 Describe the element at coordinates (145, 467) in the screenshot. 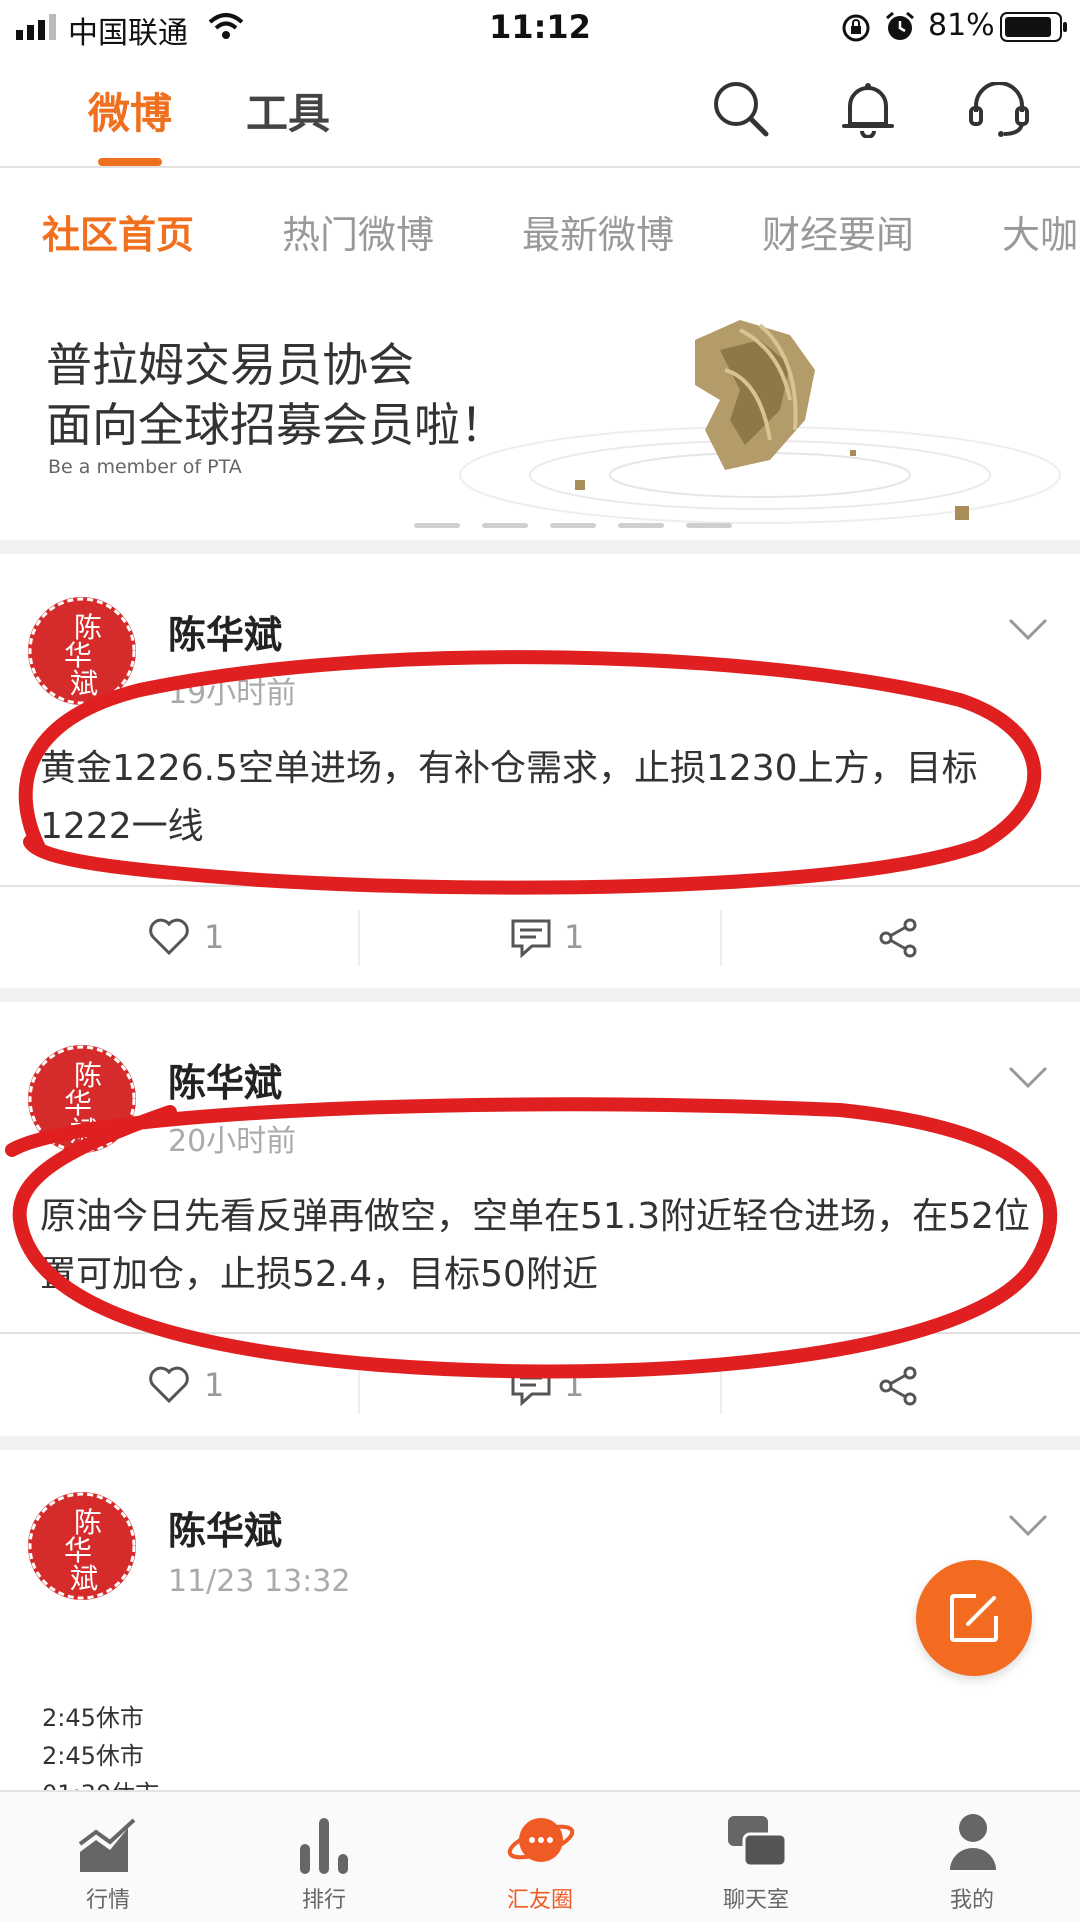

I see `banner-subtitle: Be a member of PTA` at that location.